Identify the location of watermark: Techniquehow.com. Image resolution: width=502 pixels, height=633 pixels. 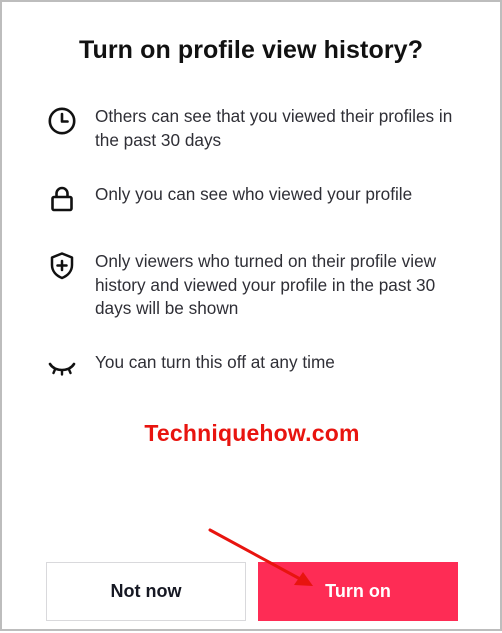
(252, 433).